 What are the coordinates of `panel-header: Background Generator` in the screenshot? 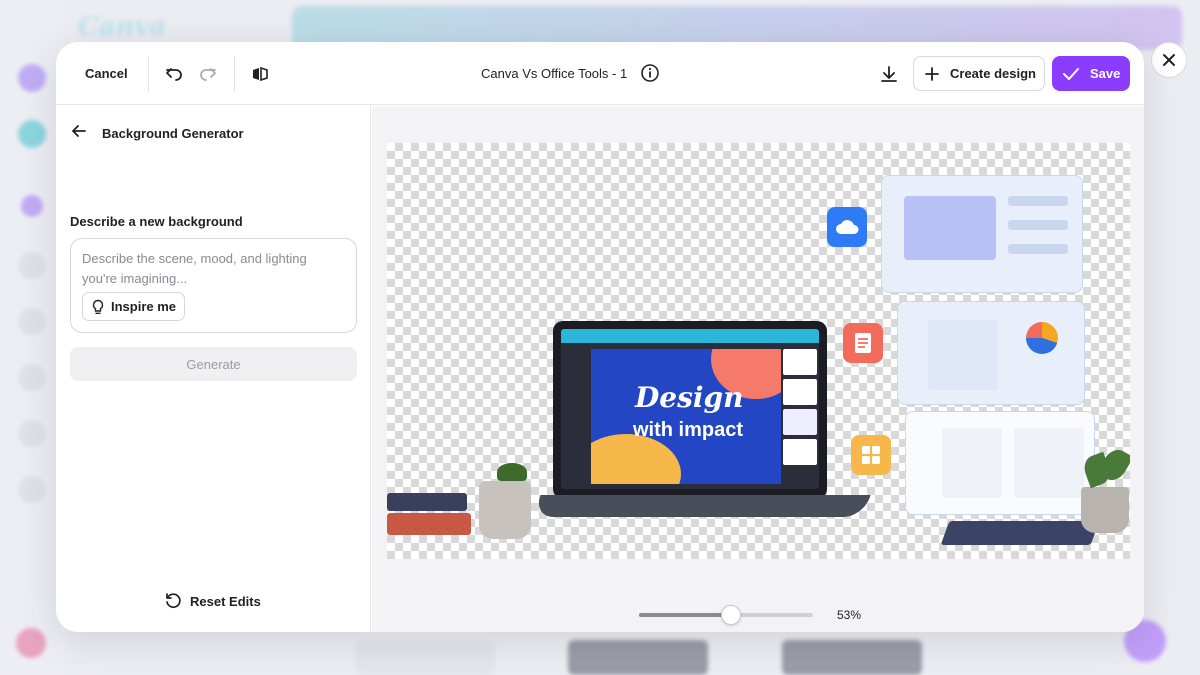 It's located at (157, 133).